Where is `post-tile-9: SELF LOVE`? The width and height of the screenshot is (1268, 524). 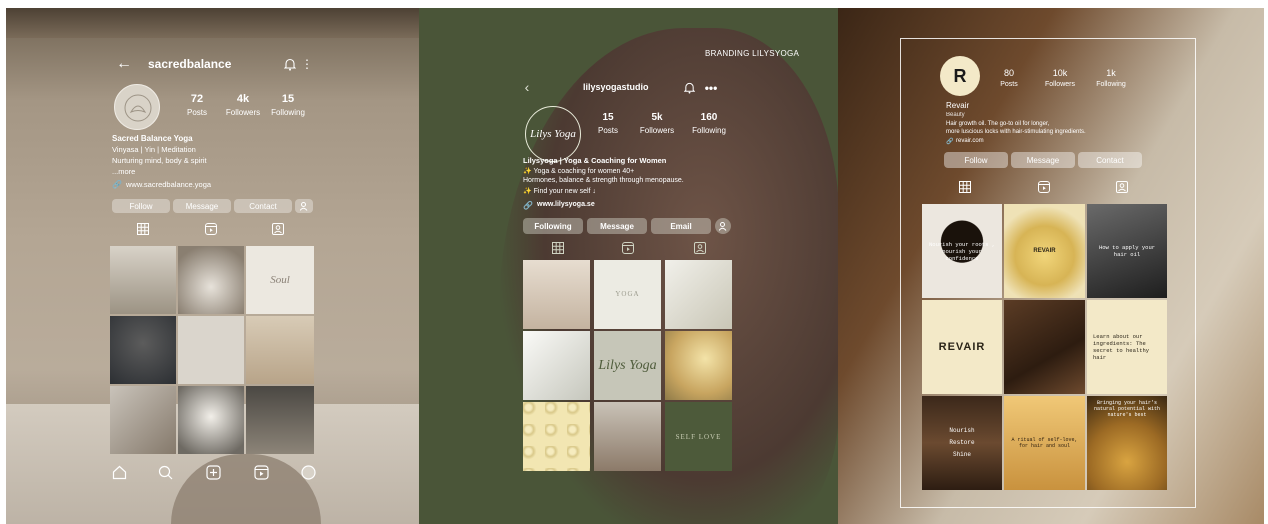
post-tile-9: SELF LOVE is located at coordinates (698, 436).